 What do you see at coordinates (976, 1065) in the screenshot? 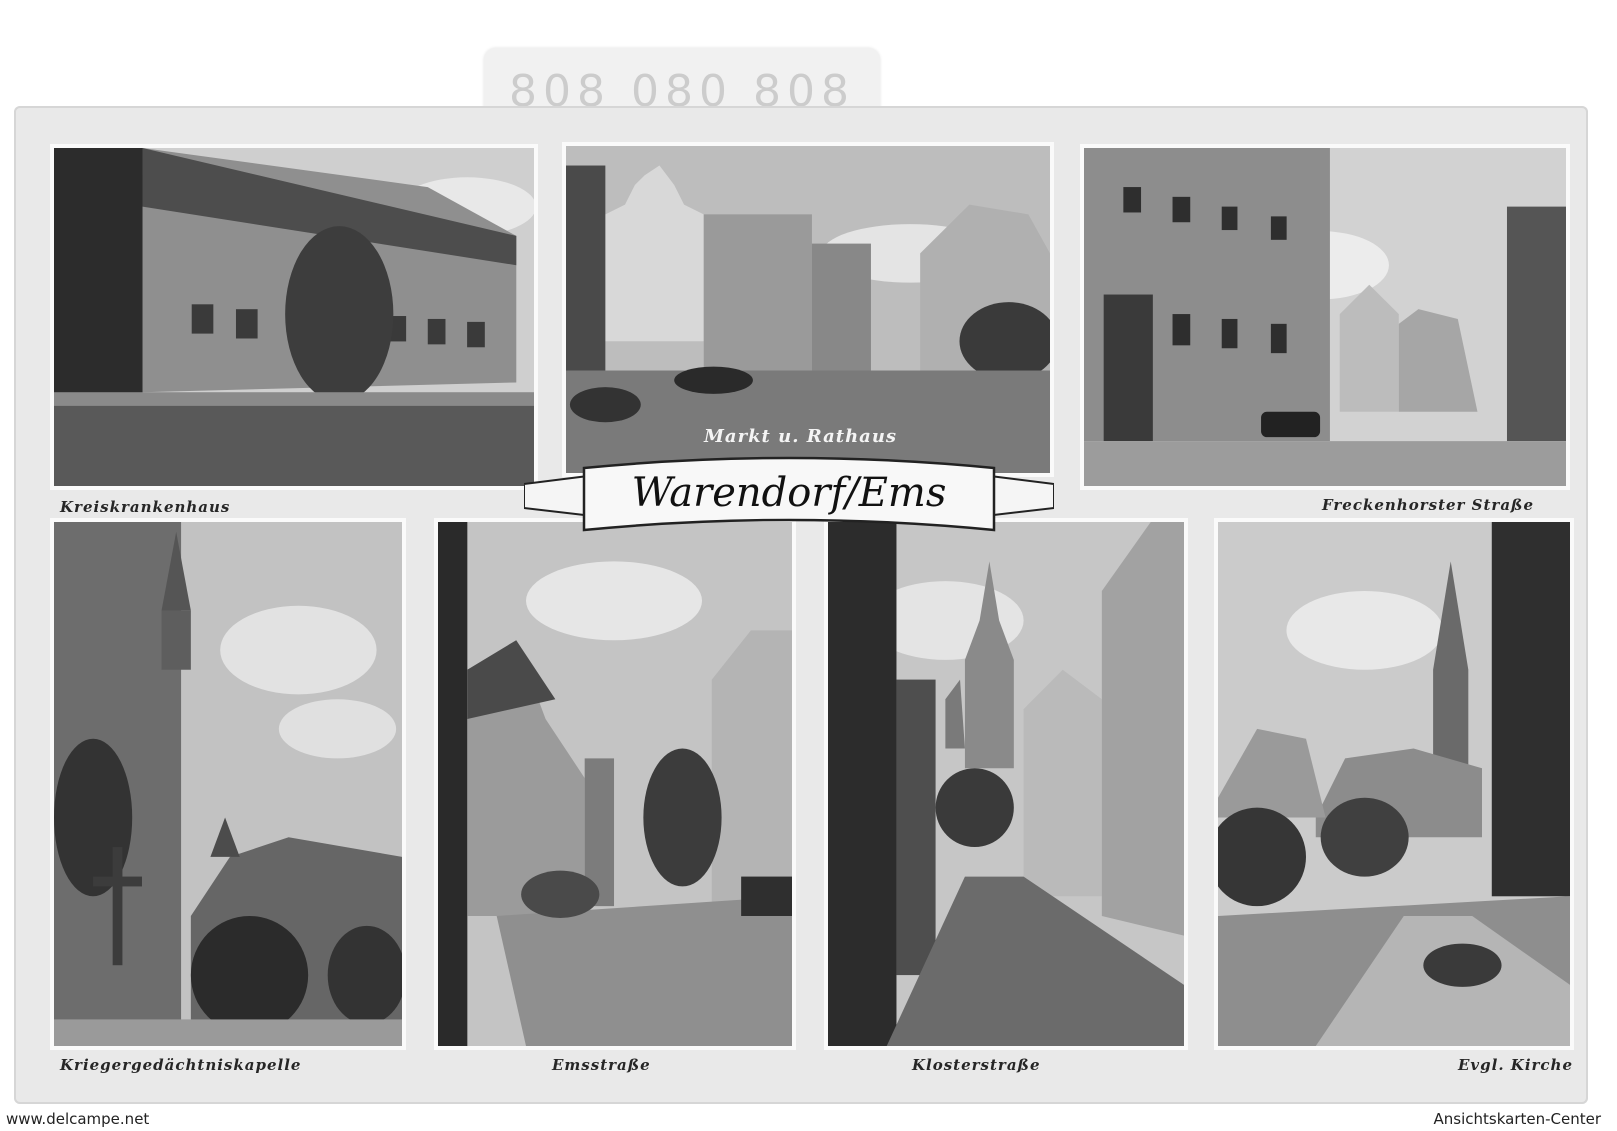
I see `caption-klosterstrasse: Klosterstraße` at bounding box center [976, 1065].